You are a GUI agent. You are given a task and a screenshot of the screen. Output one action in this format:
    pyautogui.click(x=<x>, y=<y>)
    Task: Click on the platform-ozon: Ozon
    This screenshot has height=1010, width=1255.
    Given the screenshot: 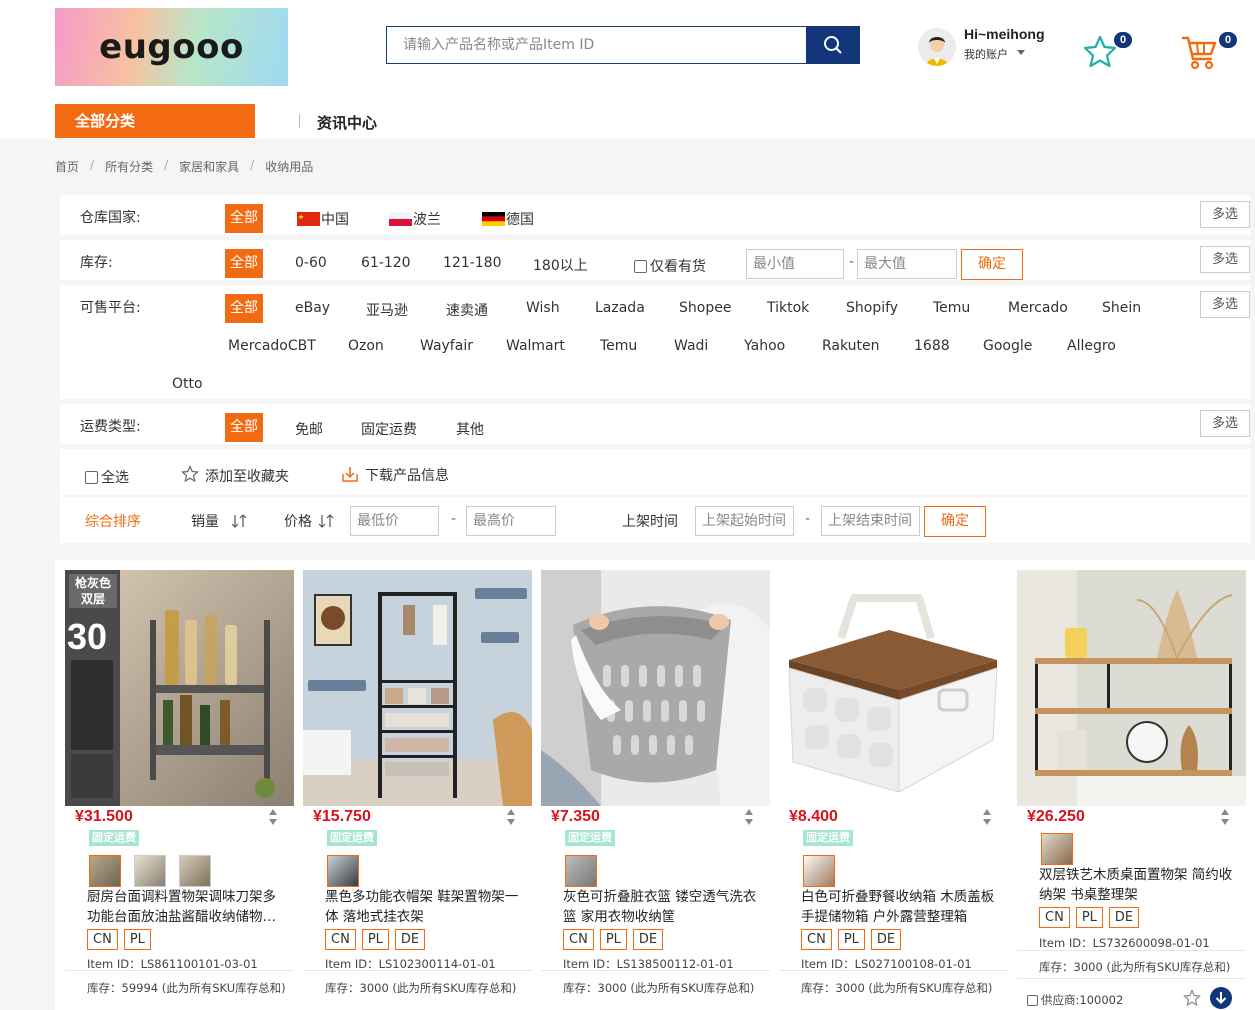 What is the action you would take?
    pyautogui.click(x=366, y=346)
    